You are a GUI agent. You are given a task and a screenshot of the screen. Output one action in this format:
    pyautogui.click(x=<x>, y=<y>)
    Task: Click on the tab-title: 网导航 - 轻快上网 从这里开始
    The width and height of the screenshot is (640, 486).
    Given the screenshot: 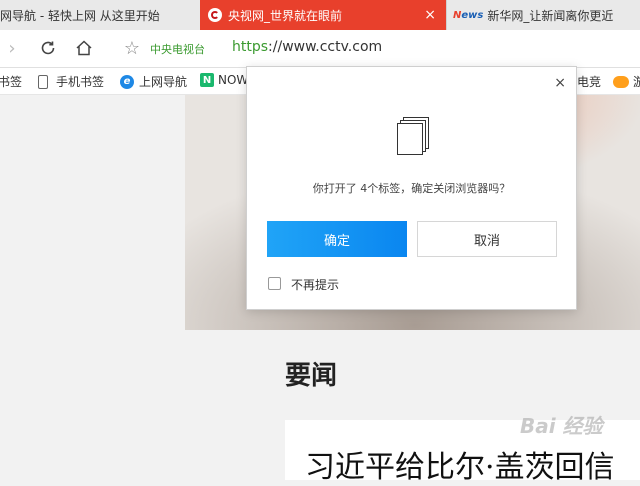 What is the action you would take?
    pyautogui.click(x=80, y=15)
    